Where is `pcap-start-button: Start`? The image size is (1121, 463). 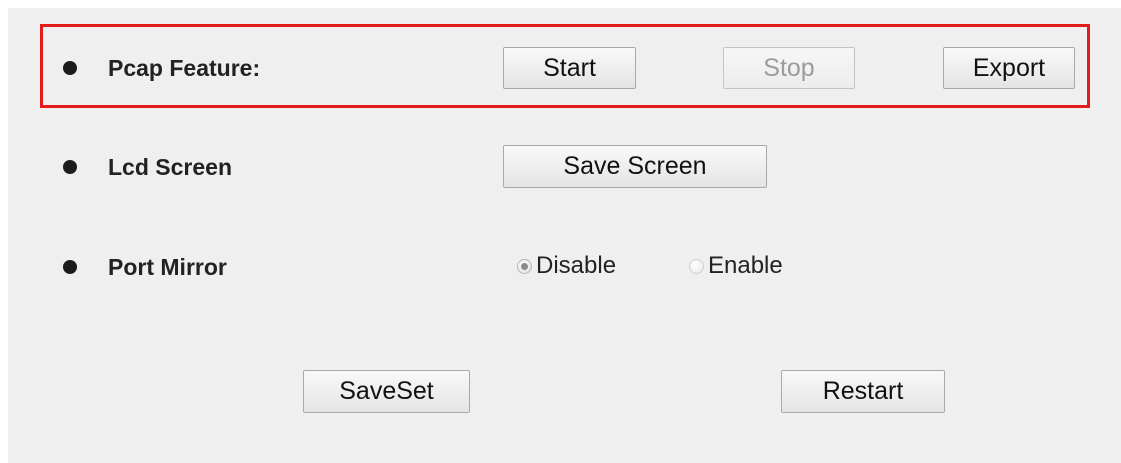 pcap-start-button: Start is located at coordinates (569, 68).